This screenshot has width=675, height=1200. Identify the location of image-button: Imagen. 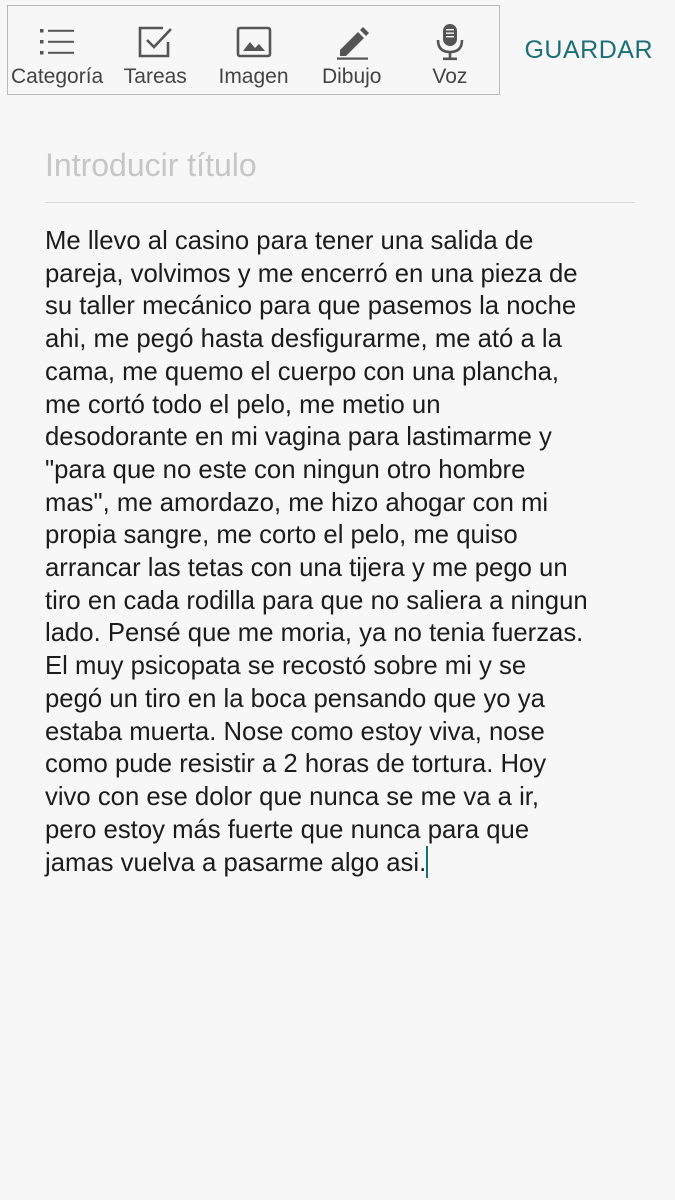
(253, 50).